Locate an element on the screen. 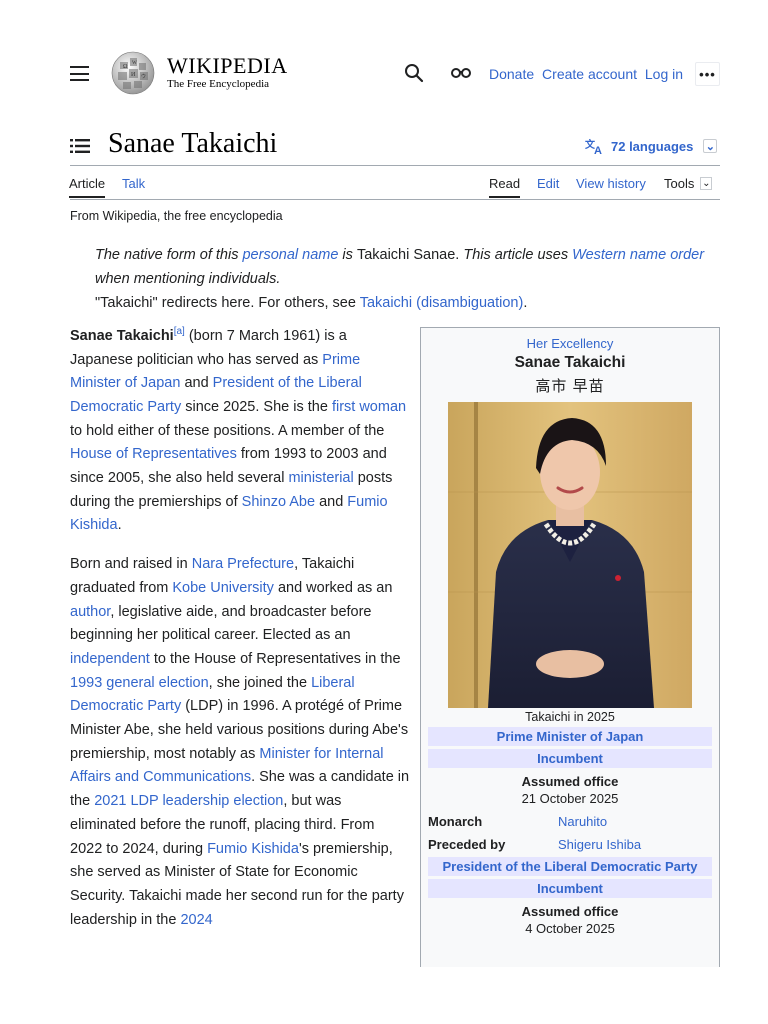 The image size is (768, 1024). article-link: first woman is located at coordinates (369, 407).